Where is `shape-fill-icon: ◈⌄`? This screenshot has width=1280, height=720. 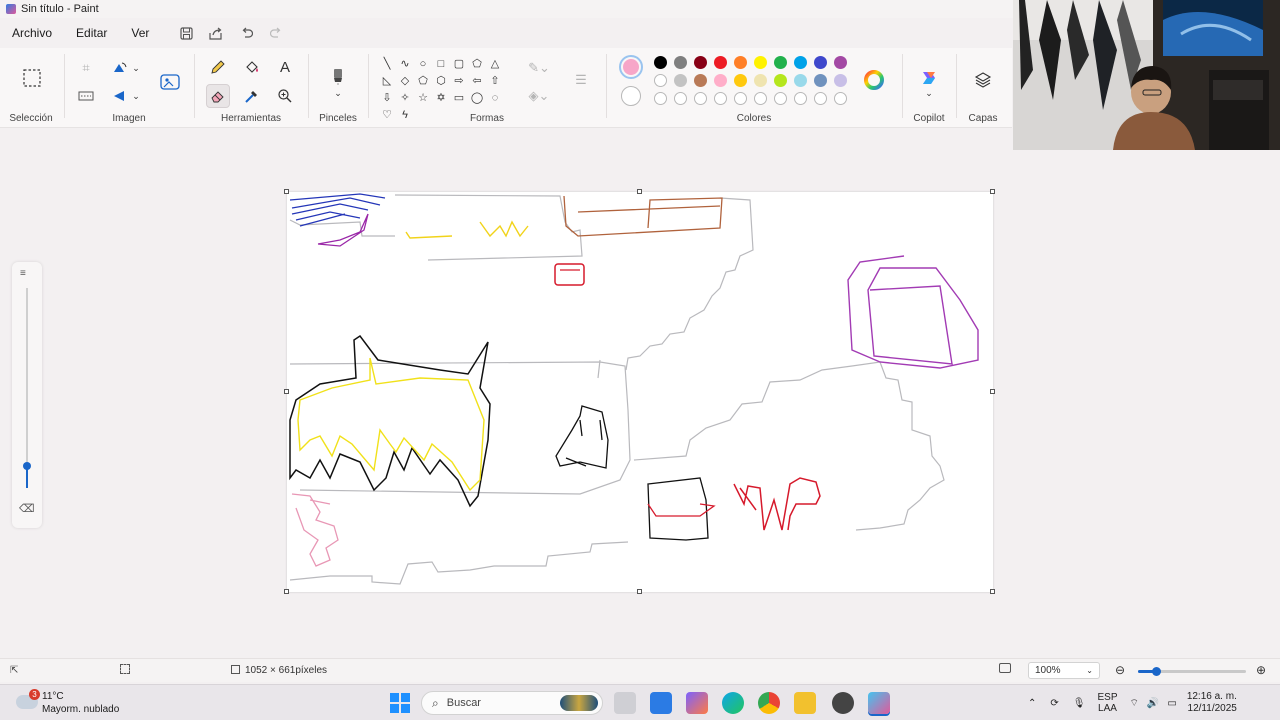 shape-fill-icon: ◈⌄ is located at coordinates (539, 96).